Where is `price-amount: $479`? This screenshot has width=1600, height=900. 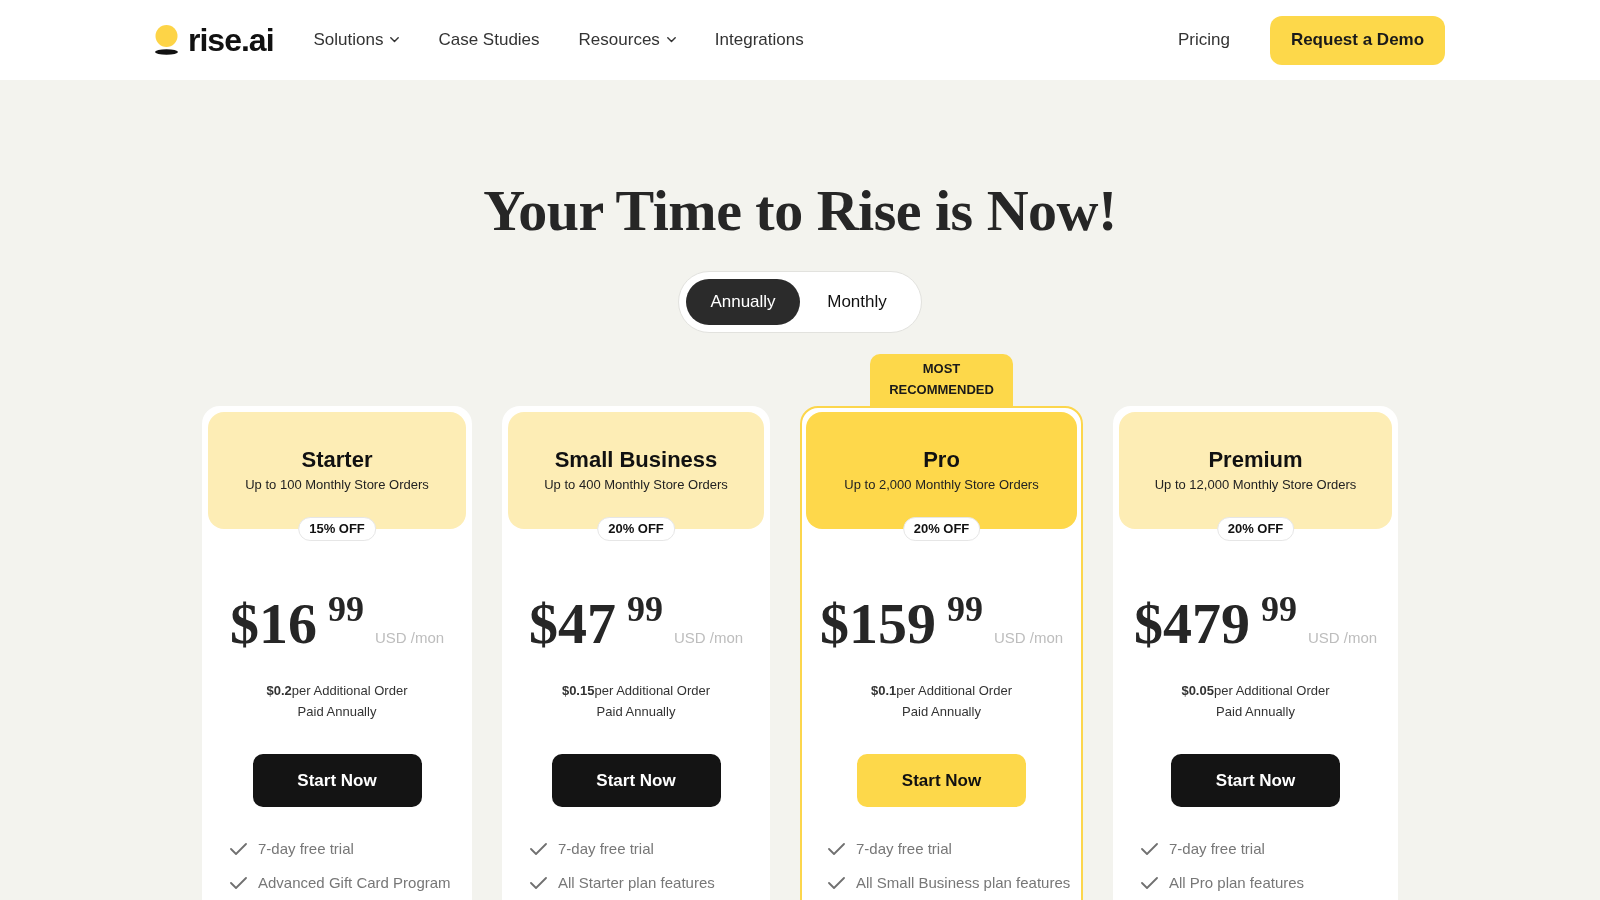 price-amount: $479 is located at coordinates (1191, 624).